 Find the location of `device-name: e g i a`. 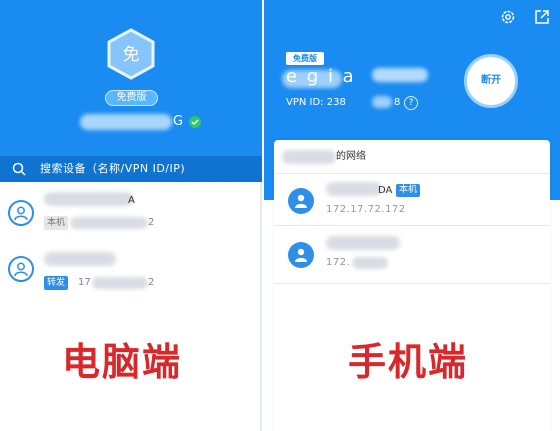

device-name: e g i a is located at coordinates (321, 76).